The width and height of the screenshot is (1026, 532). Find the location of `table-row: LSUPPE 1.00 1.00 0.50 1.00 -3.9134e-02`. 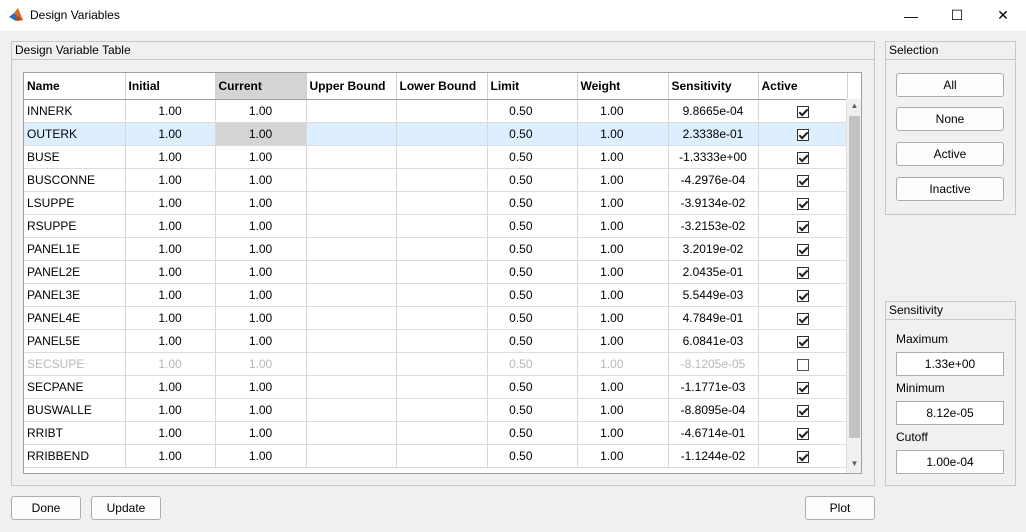

table-row: LSUPPE 1.00 1.00 0.50 1.00 -3.9134e-02 is located at coordinates (436, 203).